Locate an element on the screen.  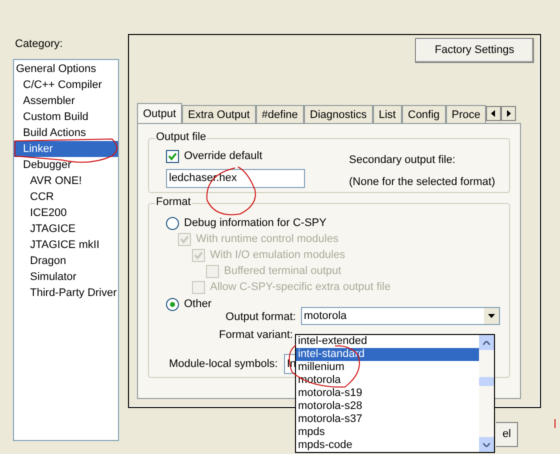
category-item: JTAGICE mkII is located at coordinates (66, 245).